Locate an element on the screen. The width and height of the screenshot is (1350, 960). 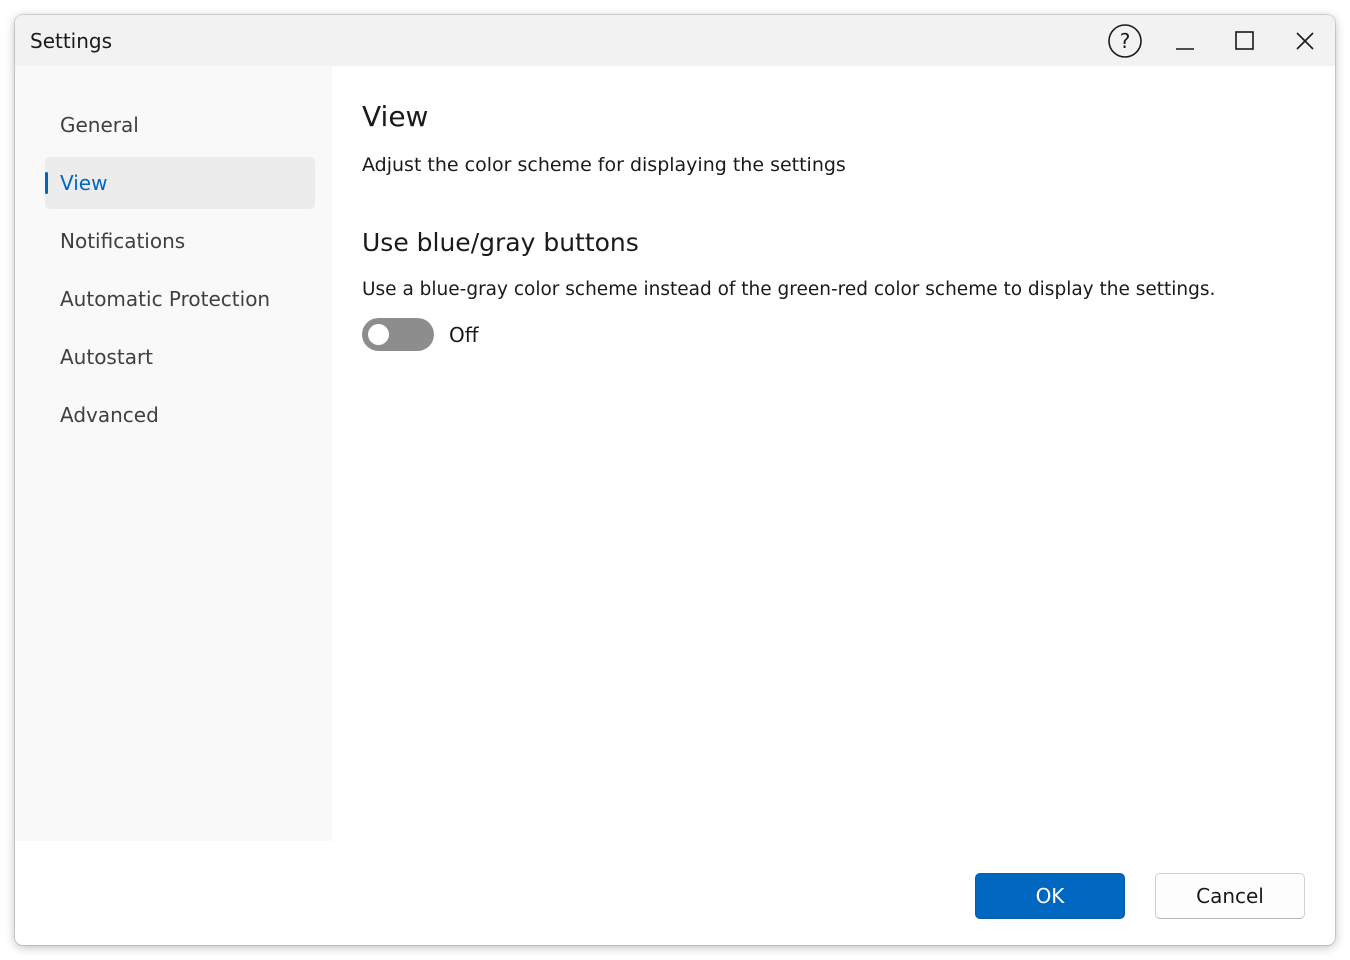
help-button: ? is located at coordinates (1125, 41).